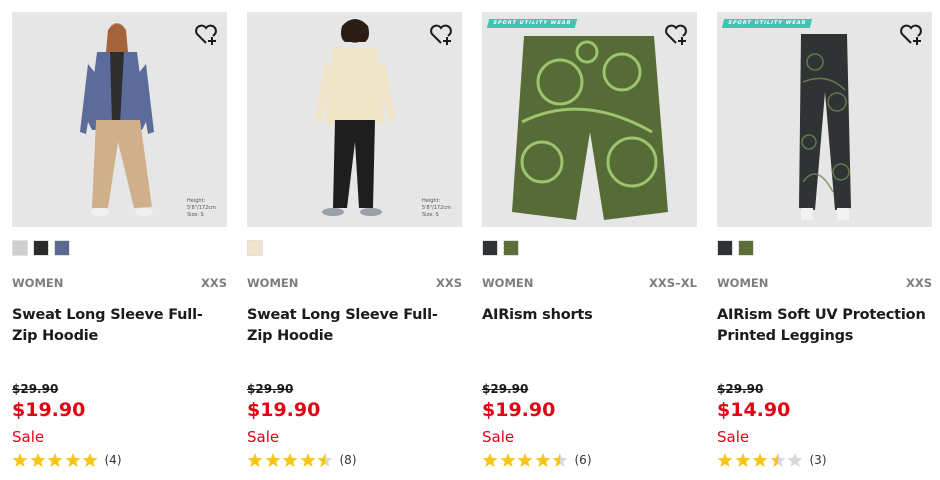  What do you see at coordinates (754, 410) in the screenshot?
I see `sale-price: $14.90` at bounding box center [754, 410].